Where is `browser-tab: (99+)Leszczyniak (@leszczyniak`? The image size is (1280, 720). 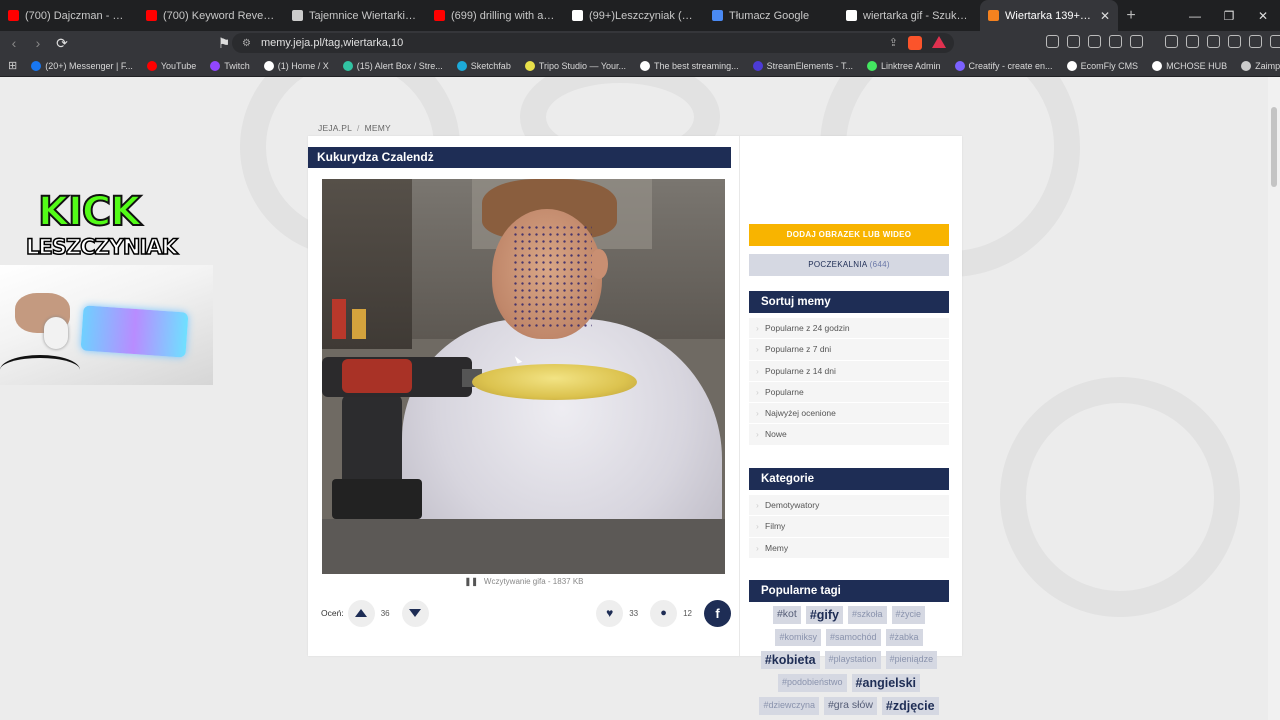 browser-tab: (99+)Leszczyniak (@leszczyniak is located at coordinates (634, 15).